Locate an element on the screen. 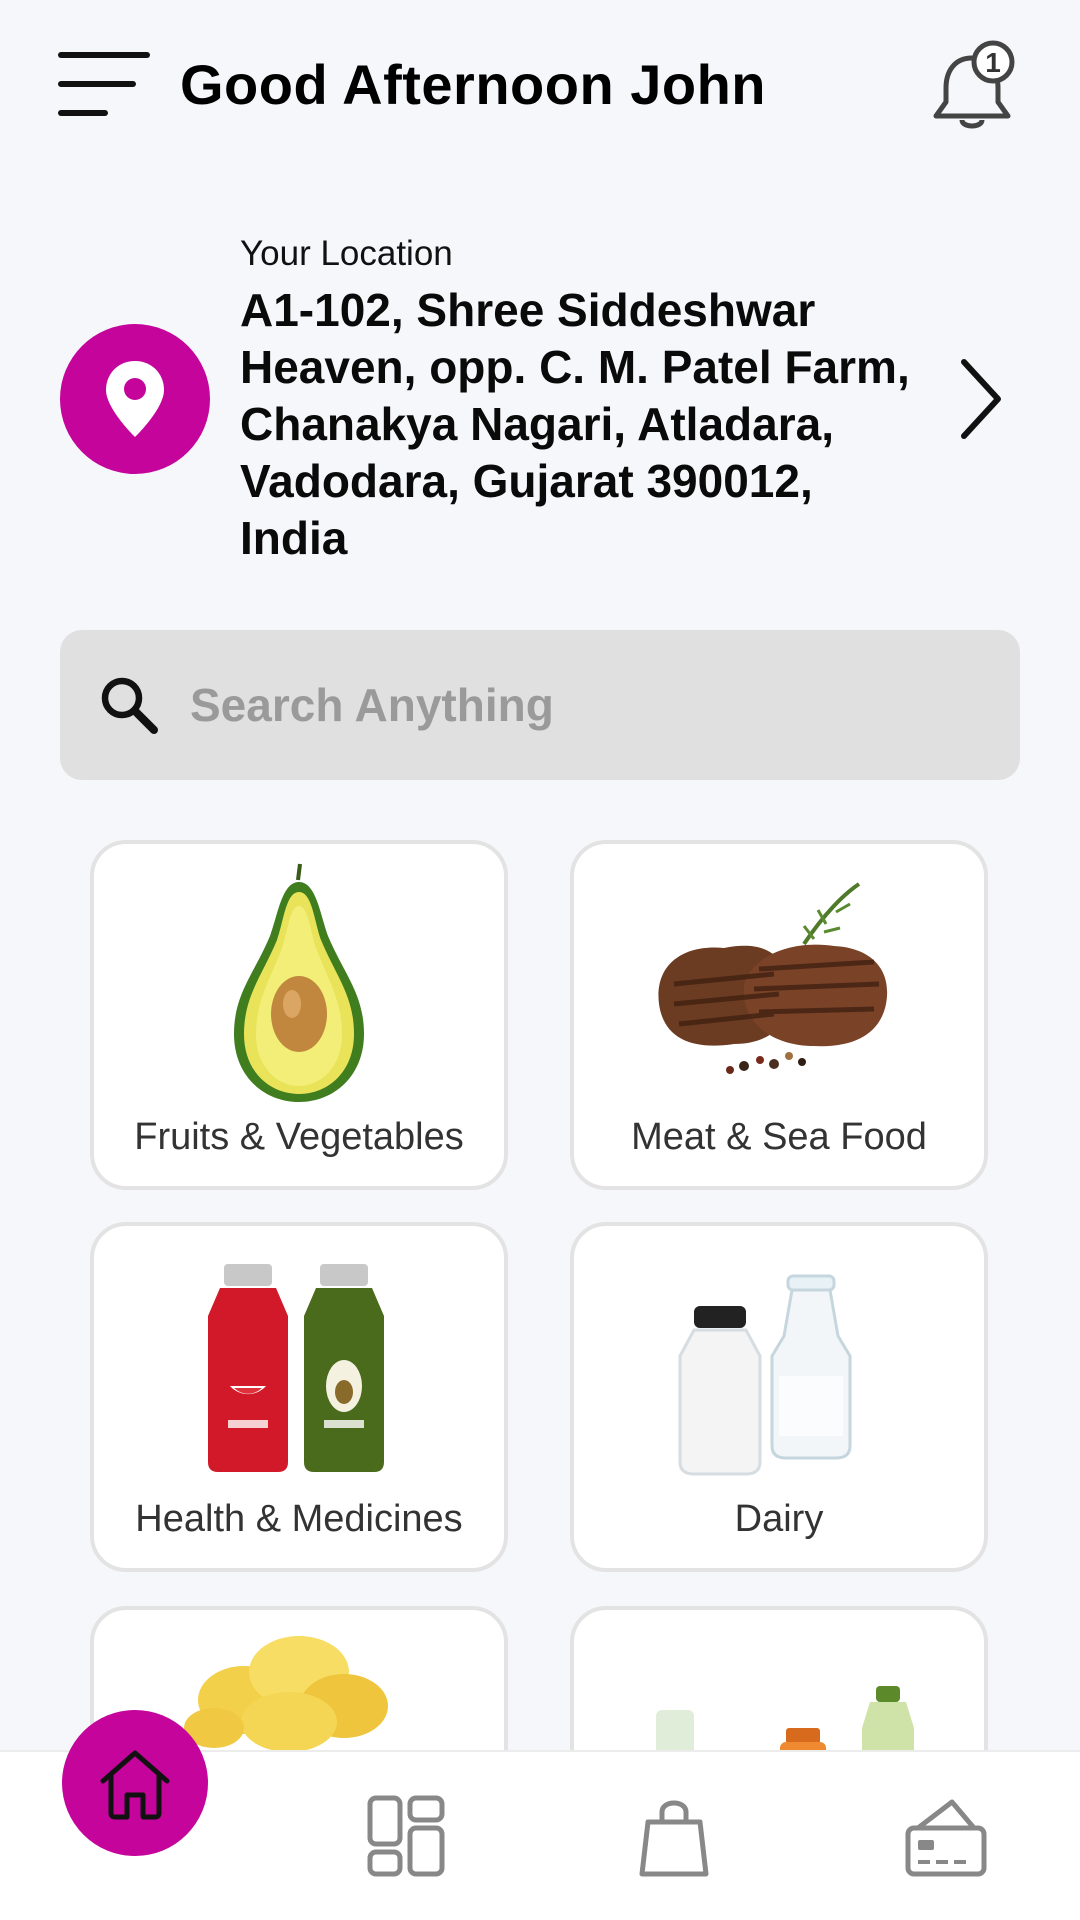 The image size is (1080, 1920). location-label: Your Location is located at coordinates (346, 253).